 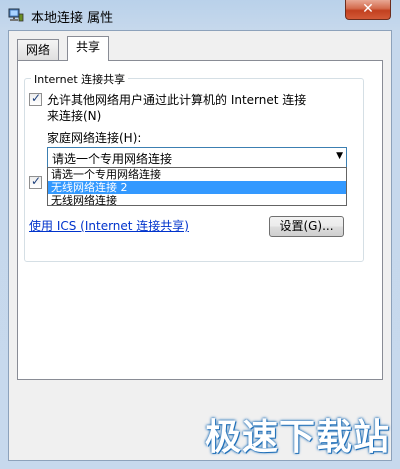 What do you see at coordinates (197, 200) in the screenshot?
I see `dropdown-option: 无线网络连接` at bounding box center [197, 200].